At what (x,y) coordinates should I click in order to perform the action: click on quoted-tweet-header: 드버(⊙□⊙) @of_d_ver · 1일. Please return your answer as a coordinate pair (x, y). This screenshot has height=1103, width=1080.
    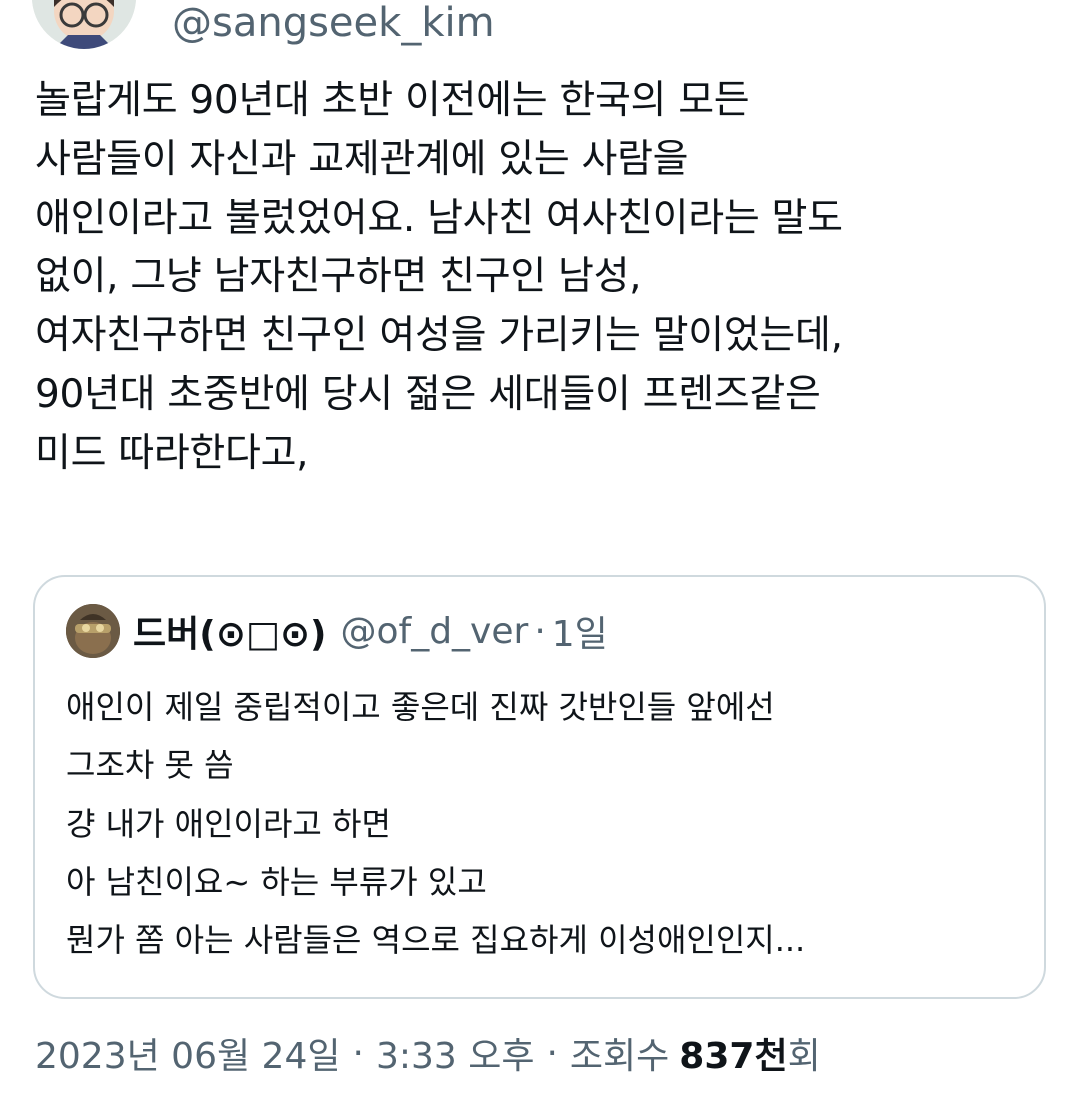
    Looking at the image, I should click on (370, 631).